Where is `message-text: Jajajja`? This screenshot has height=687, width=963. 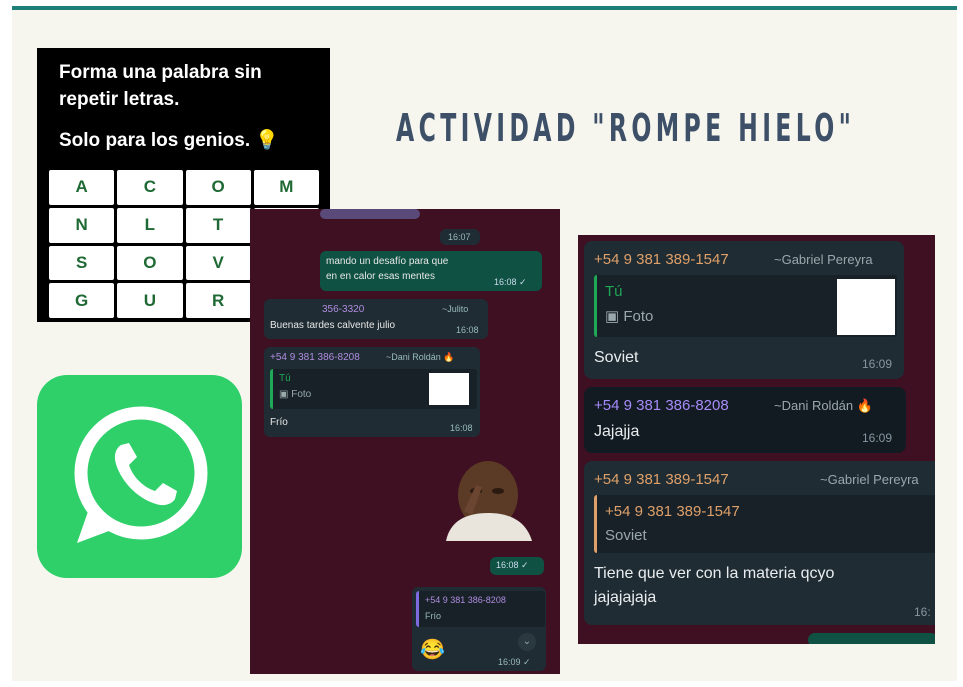
message-text: Jajajja is located at coordinates (617, 431).